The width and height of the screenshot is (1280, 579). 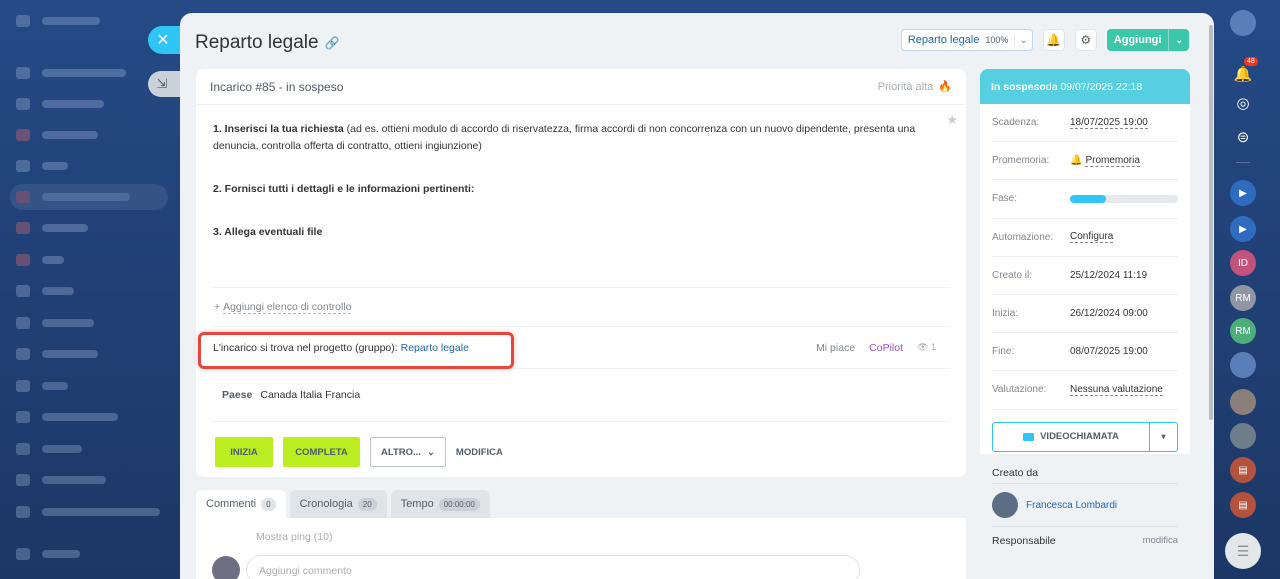 I want to click on field-phase: Fase:, so click(x=1085, y=199).